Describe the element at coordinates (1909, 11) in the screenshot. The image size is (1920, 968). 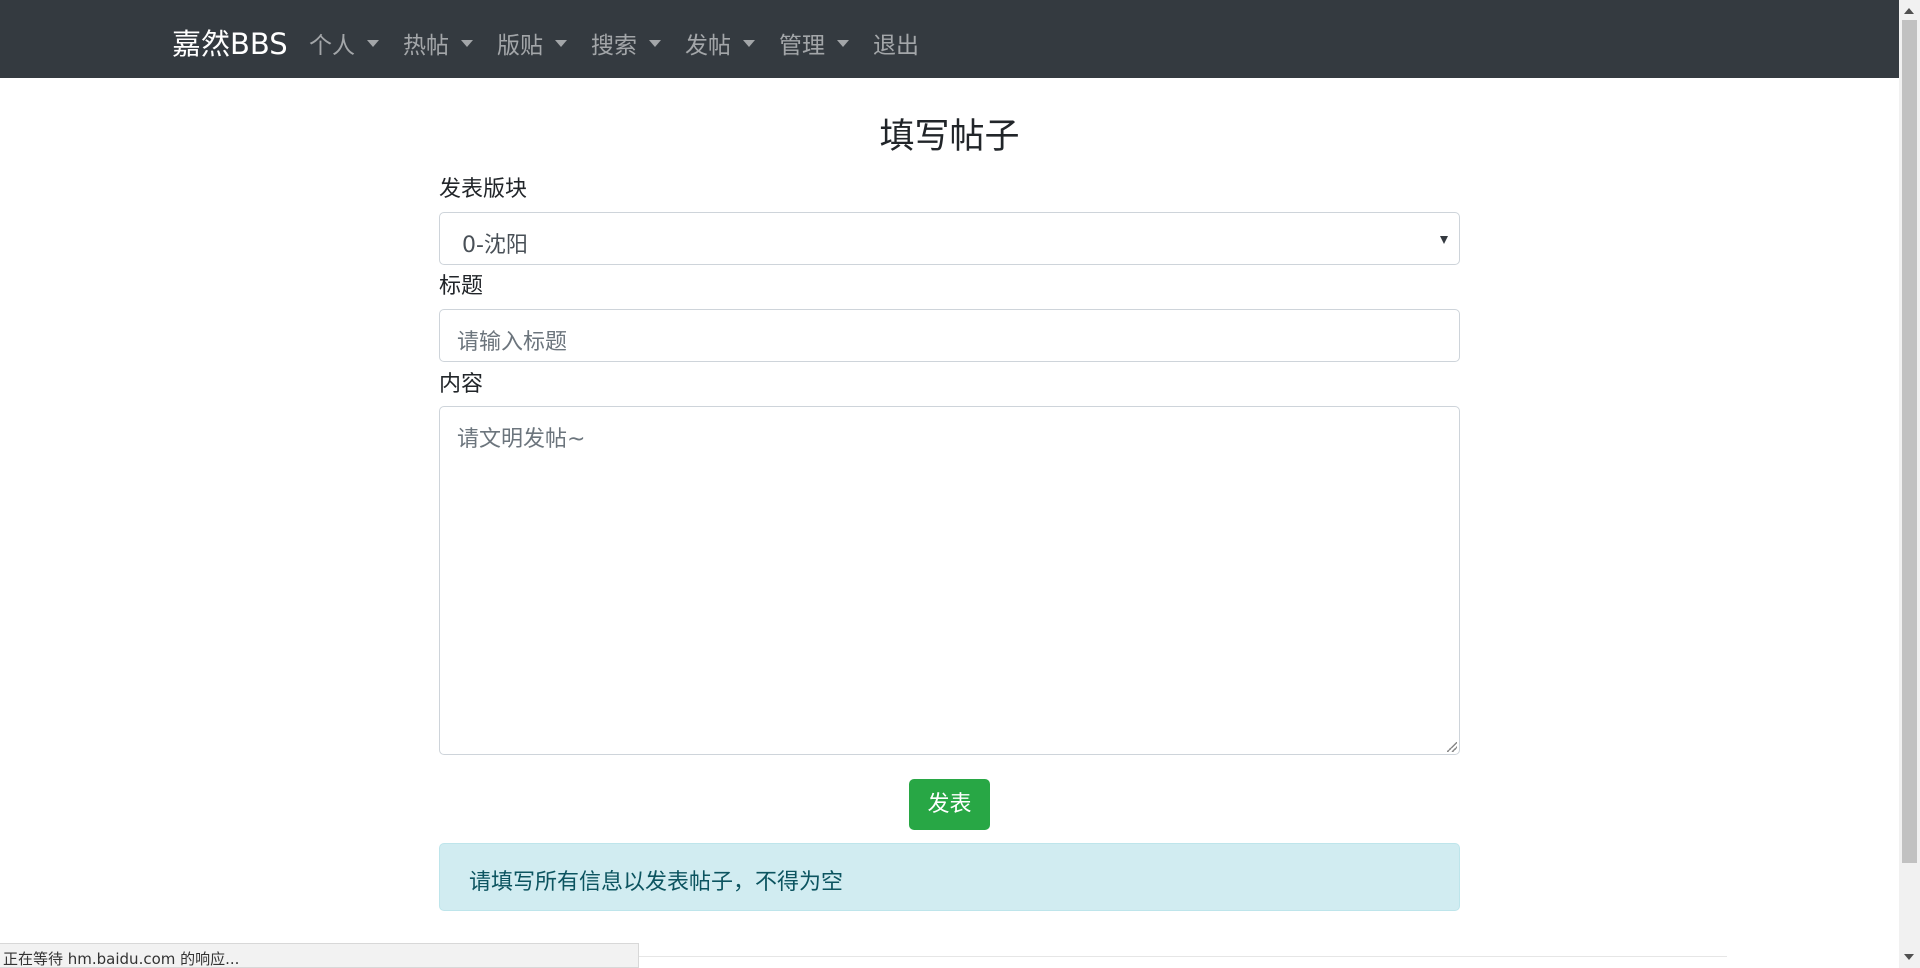
I see `scroll-up-arrow-icon` at that location.